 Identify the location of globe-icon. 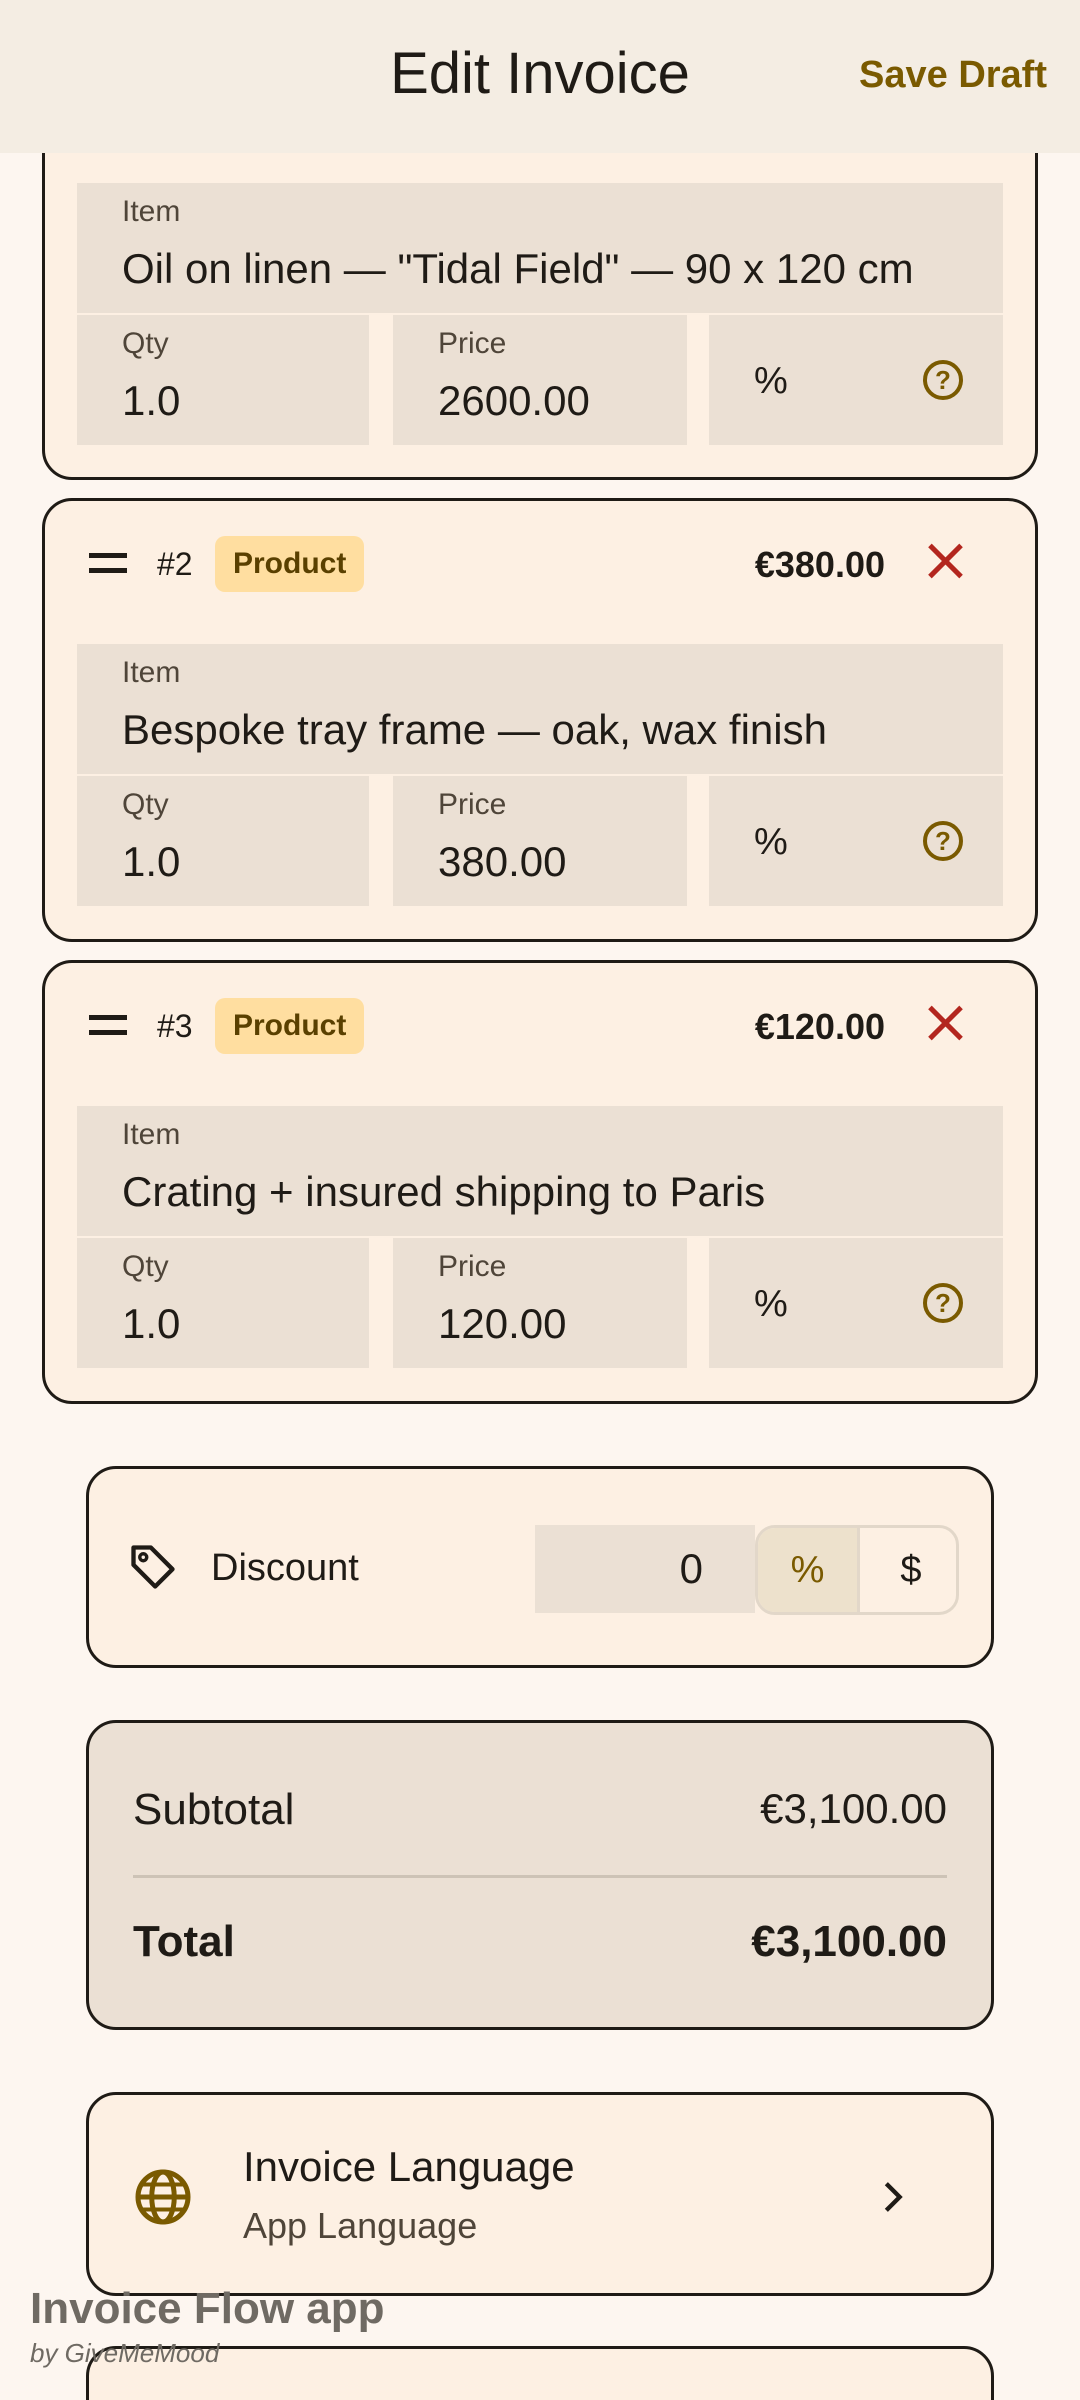
(163, 2197).